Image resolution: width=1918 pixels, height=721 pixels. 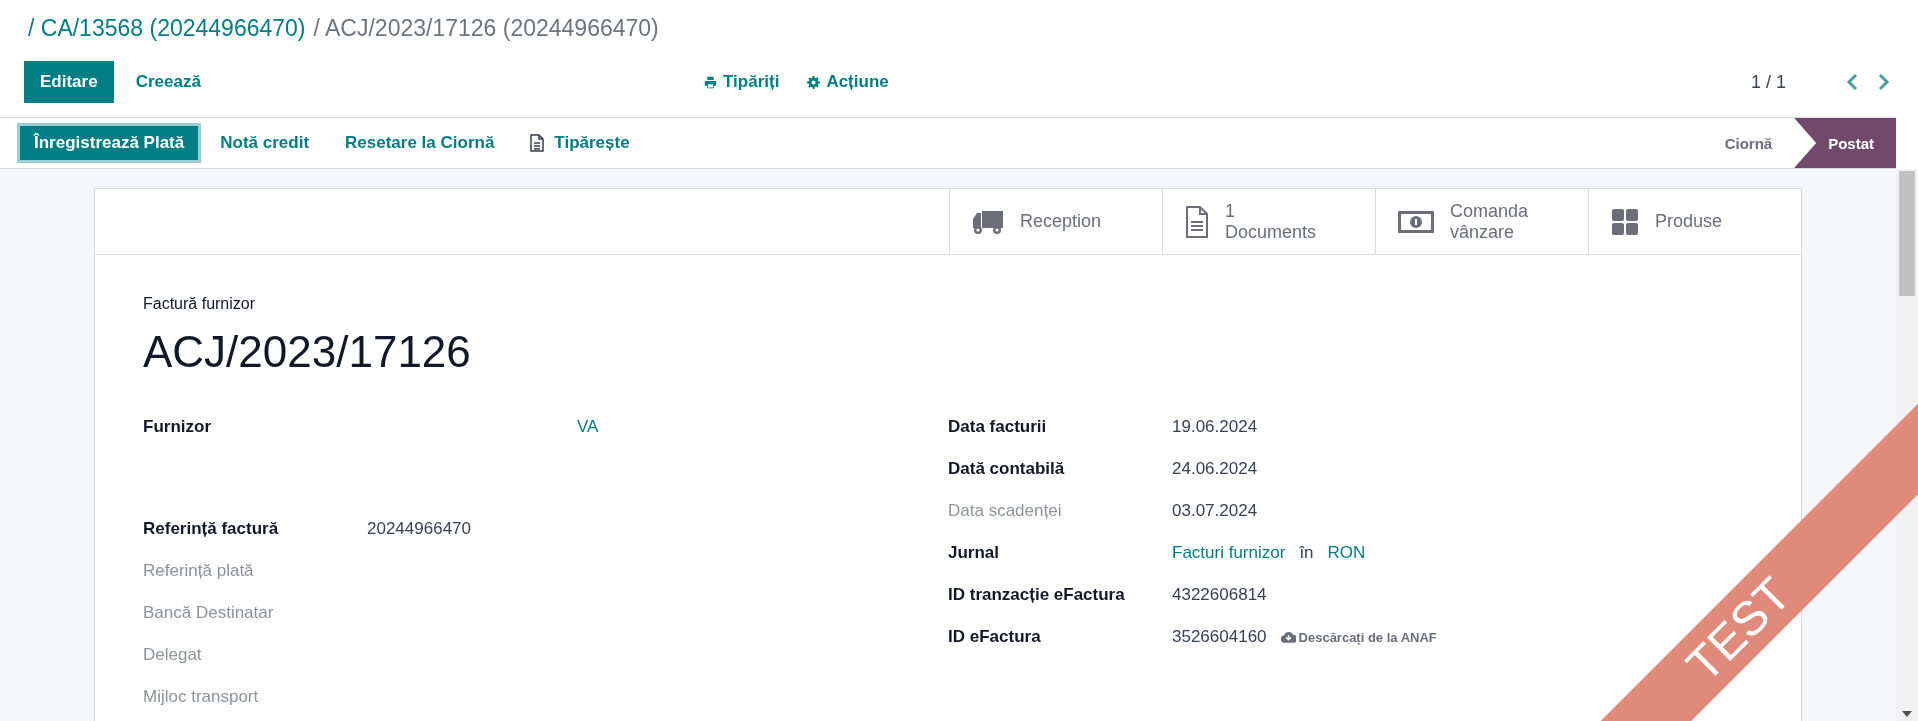 What do you see at coordinates (199, 571) in the screenshot?
I see `field-label: Referință plată` at bounding box center [199, 571].